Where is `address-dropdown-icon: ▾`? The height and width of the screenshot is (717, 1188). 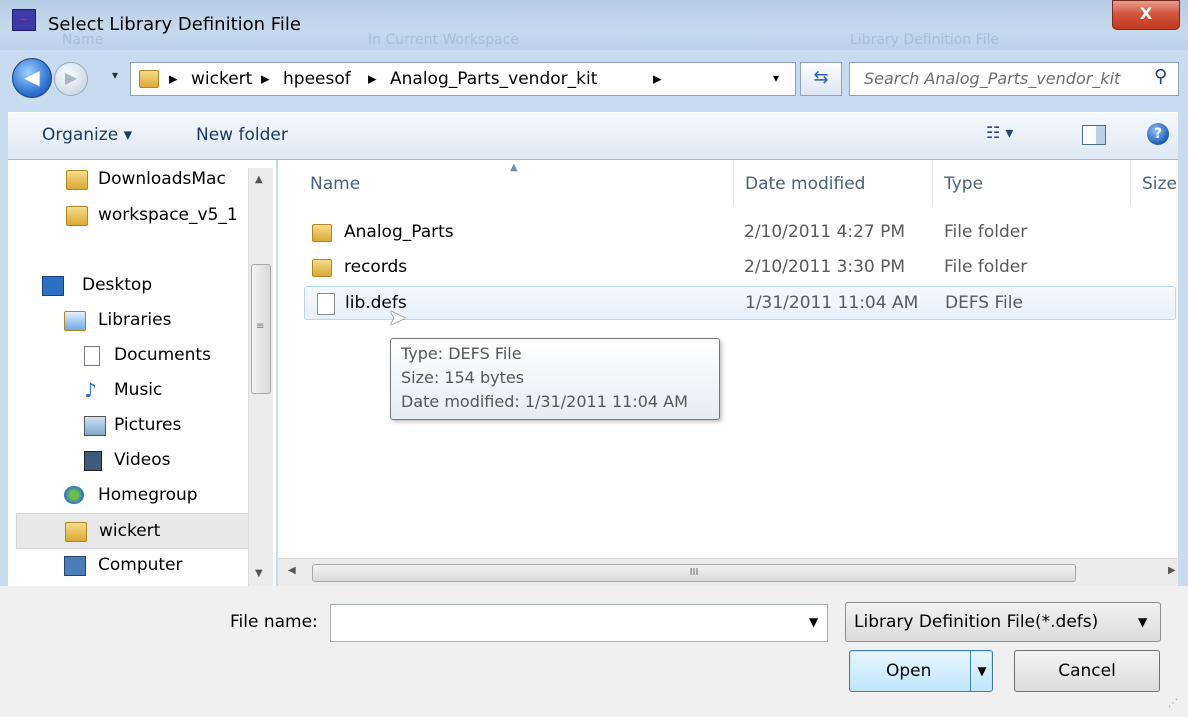 address-dropdown-icon: ▾ is located at coordinates (776, 78).